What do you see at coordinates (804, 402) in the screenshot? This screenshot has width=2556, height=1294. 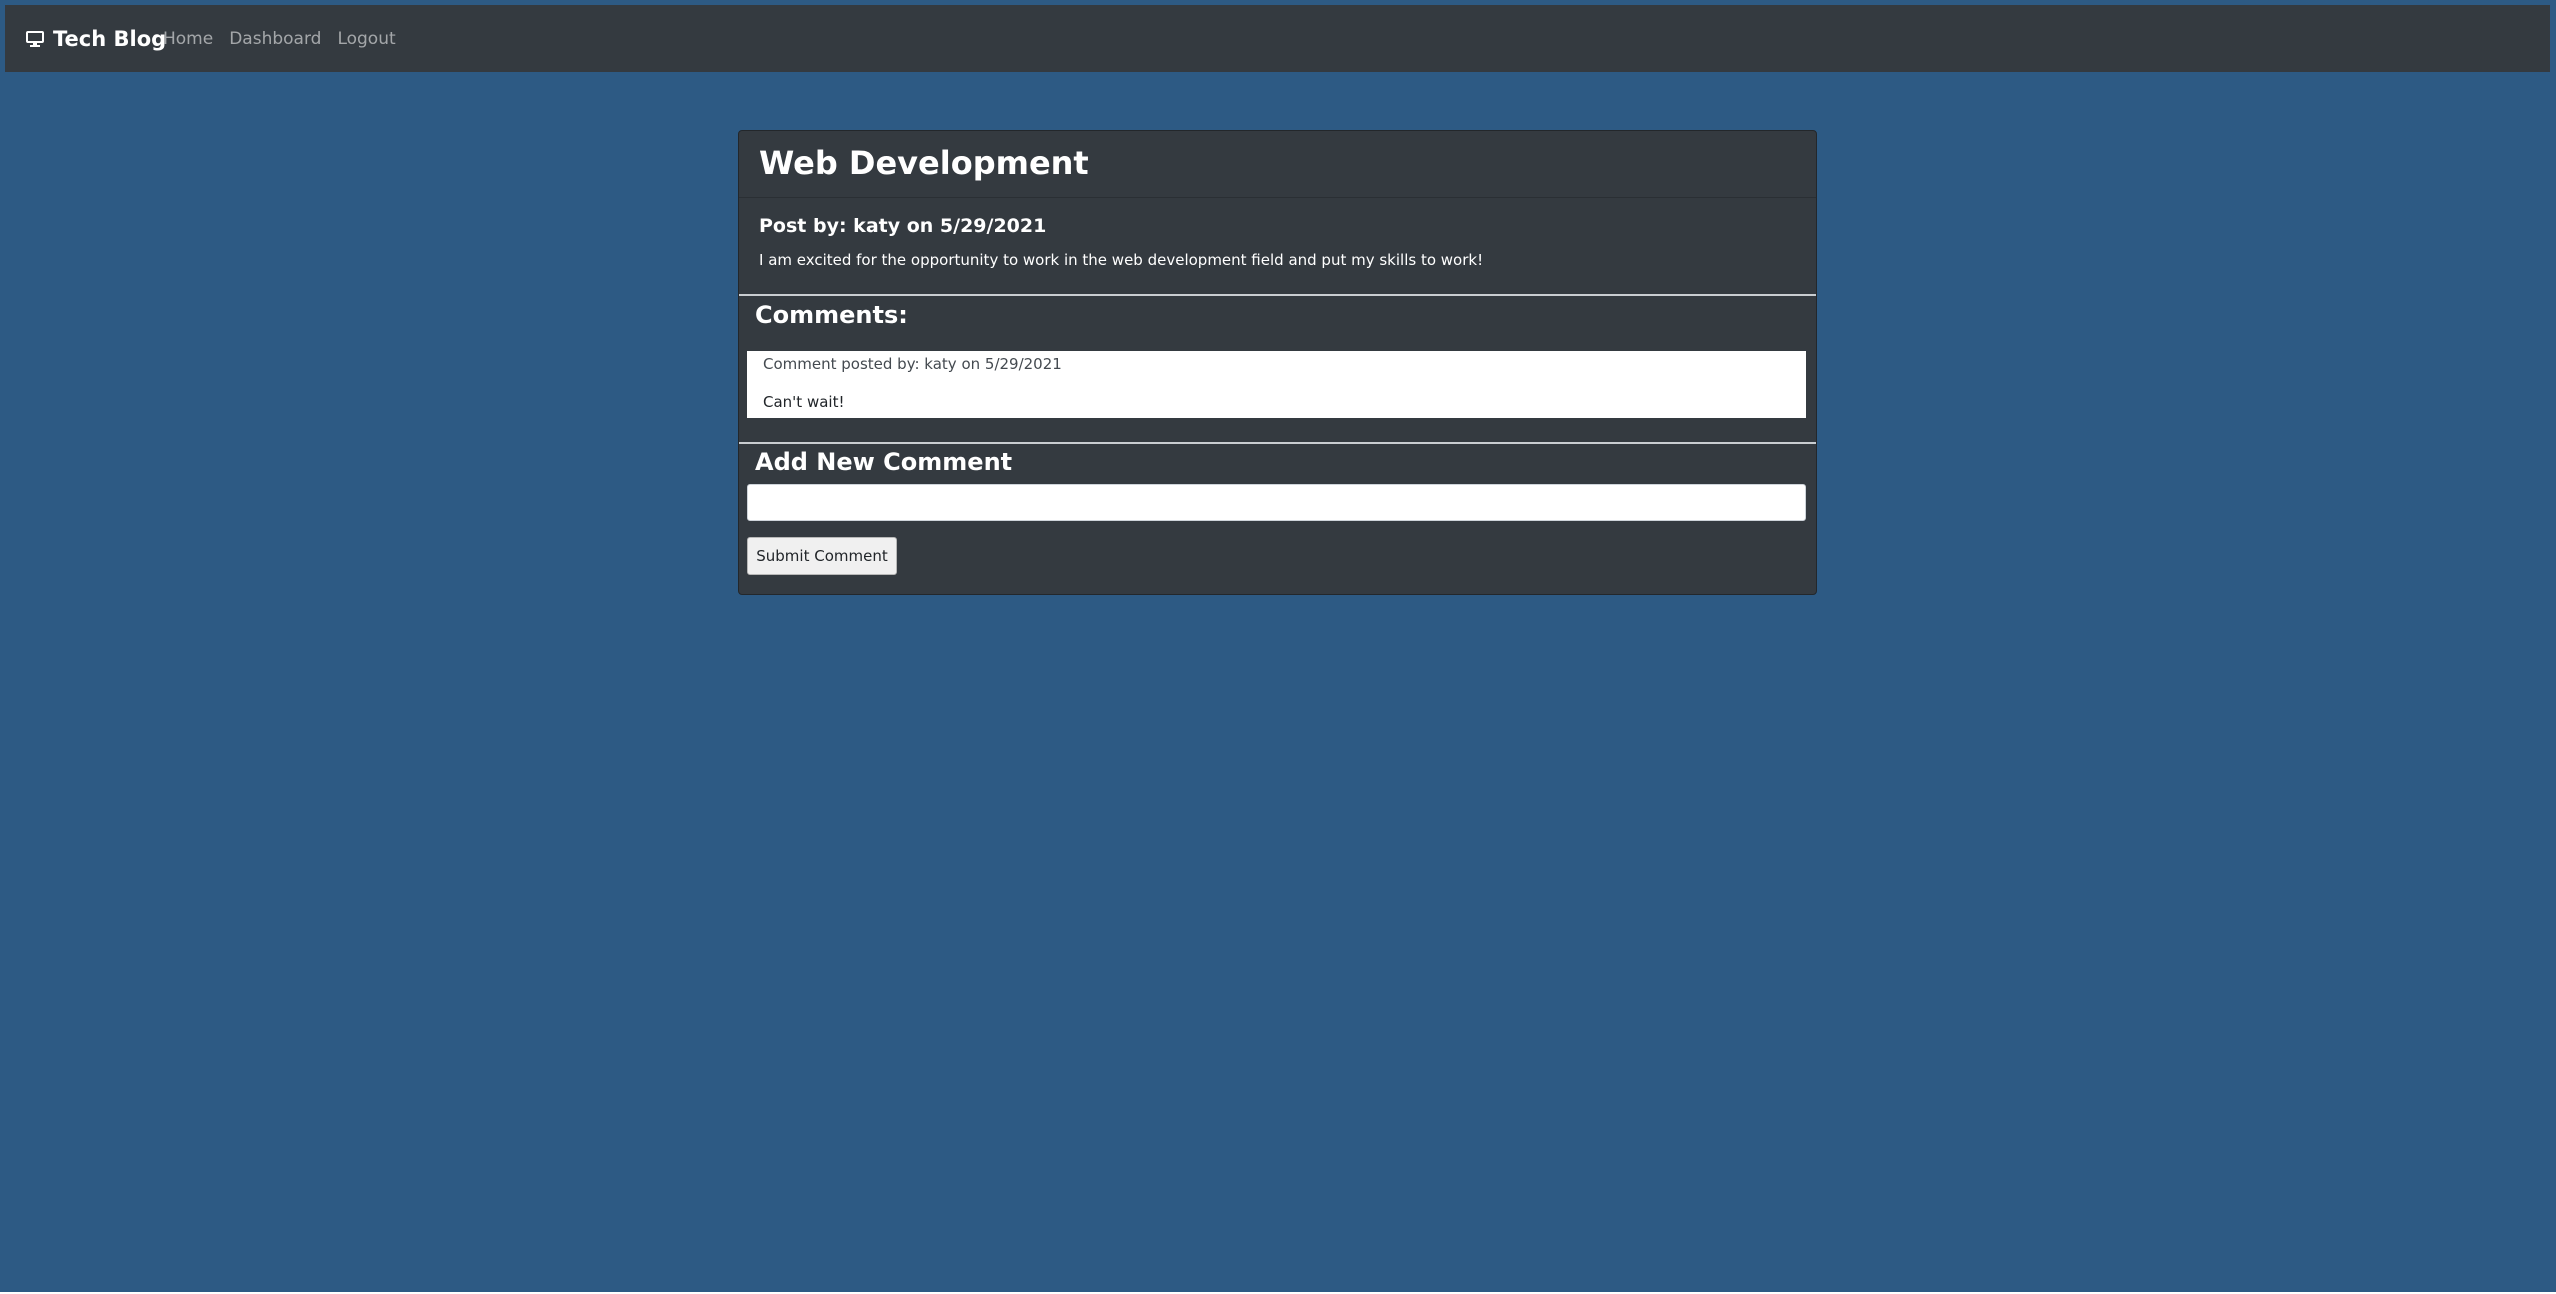 I see `comment-text: Can't wait!` at bounding box center [804, 402].